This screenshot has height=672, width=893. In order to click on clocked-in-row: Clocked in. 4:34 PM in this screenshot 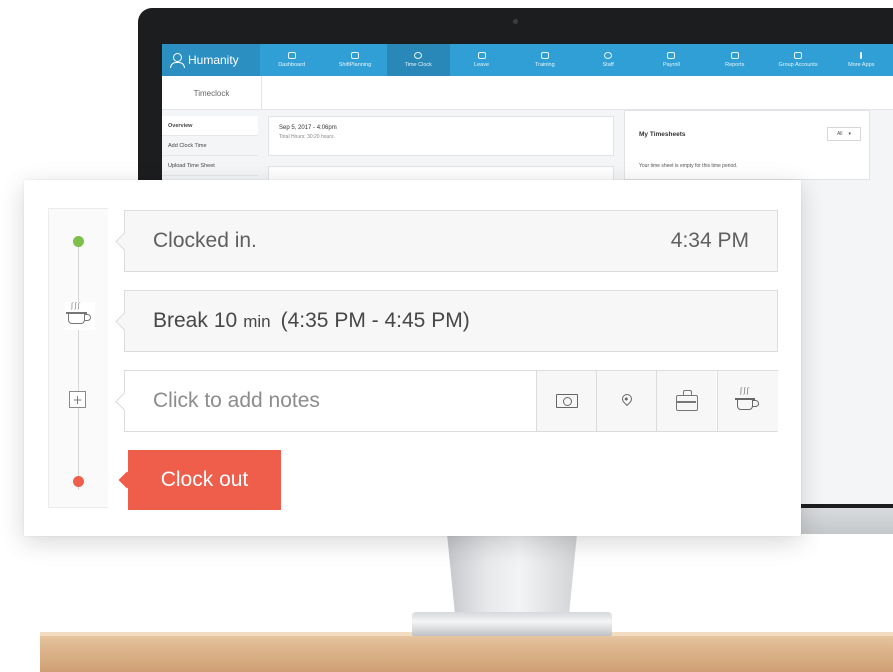, I will do `click(451, 241)`.